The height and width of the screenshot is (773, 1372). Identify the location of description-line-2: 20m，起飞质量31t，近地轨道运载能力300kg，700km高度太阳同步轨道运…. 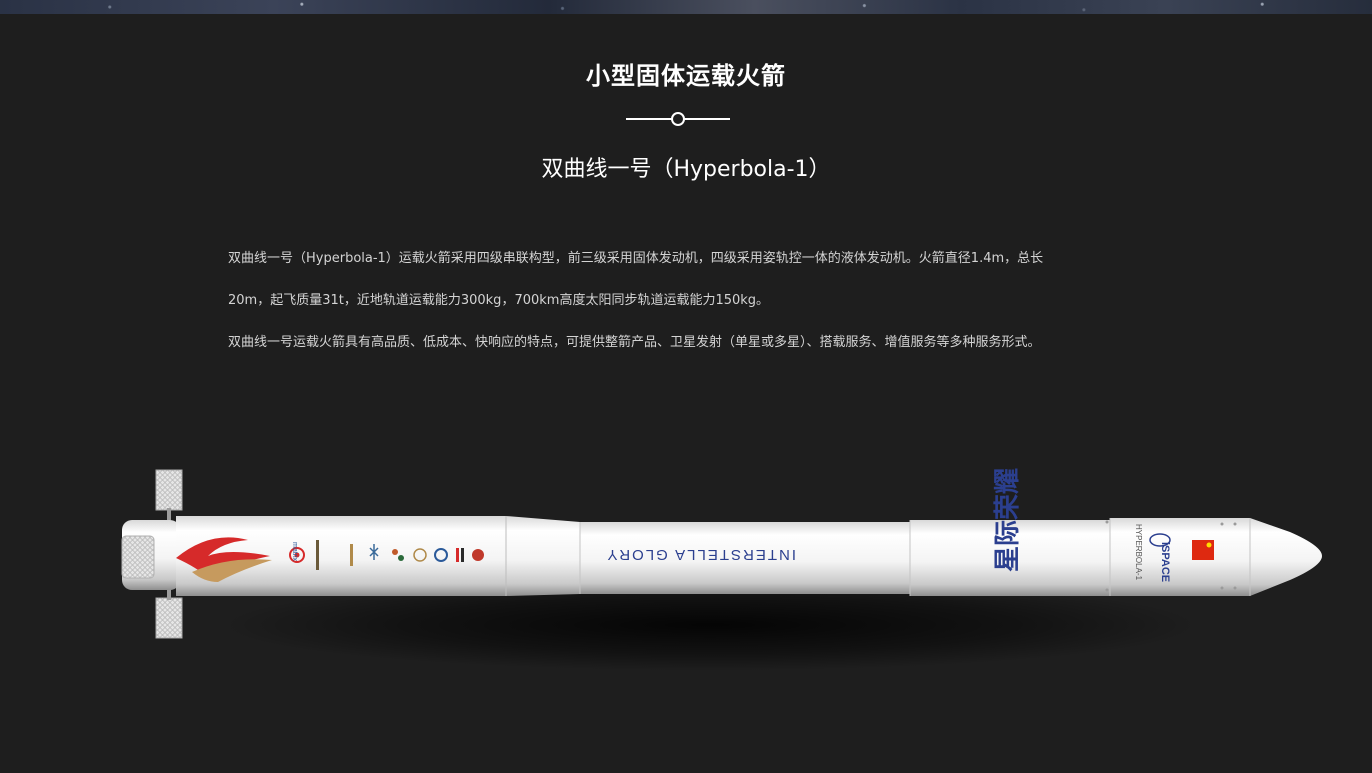
(499, 300).